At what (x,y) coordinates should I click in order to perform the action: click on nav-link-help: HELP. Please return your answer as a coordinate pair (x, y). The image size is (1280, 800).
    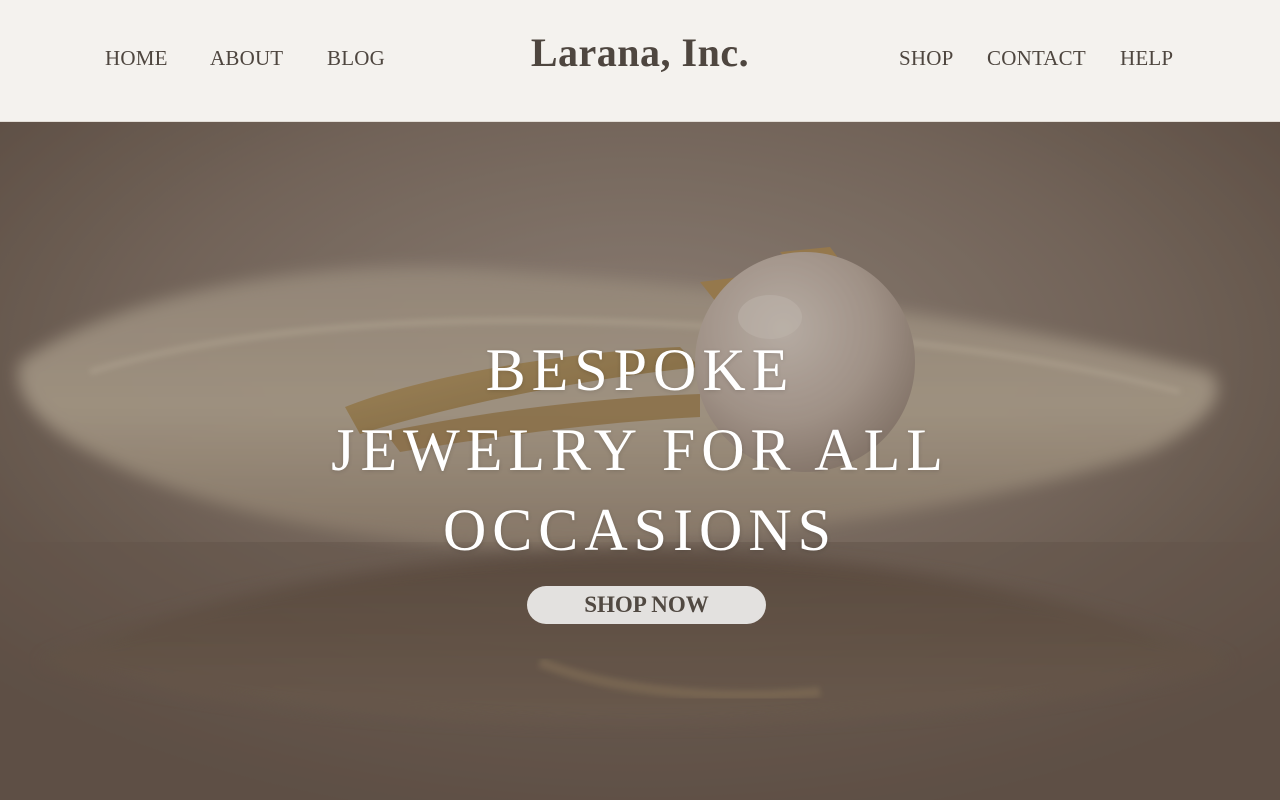
    Looking at the image, I should click on (1146, 58).